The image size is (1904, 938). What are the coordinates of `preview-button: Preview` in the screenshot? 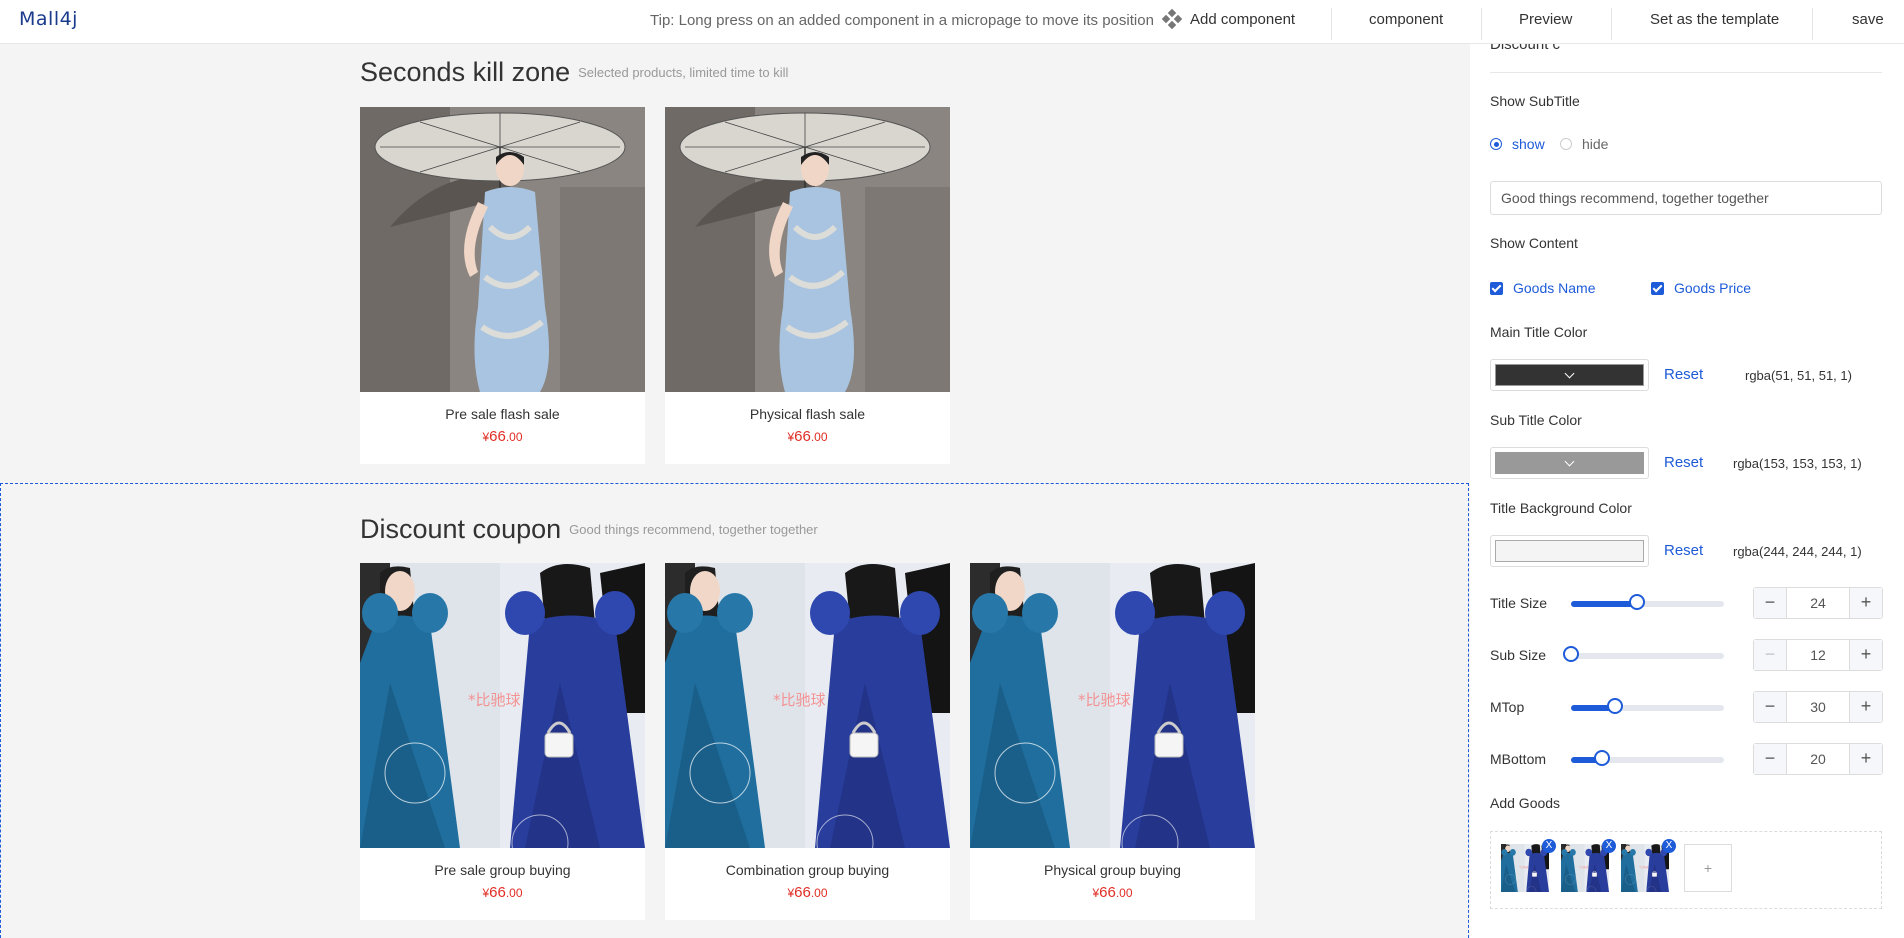 It's located at (1545, 22).